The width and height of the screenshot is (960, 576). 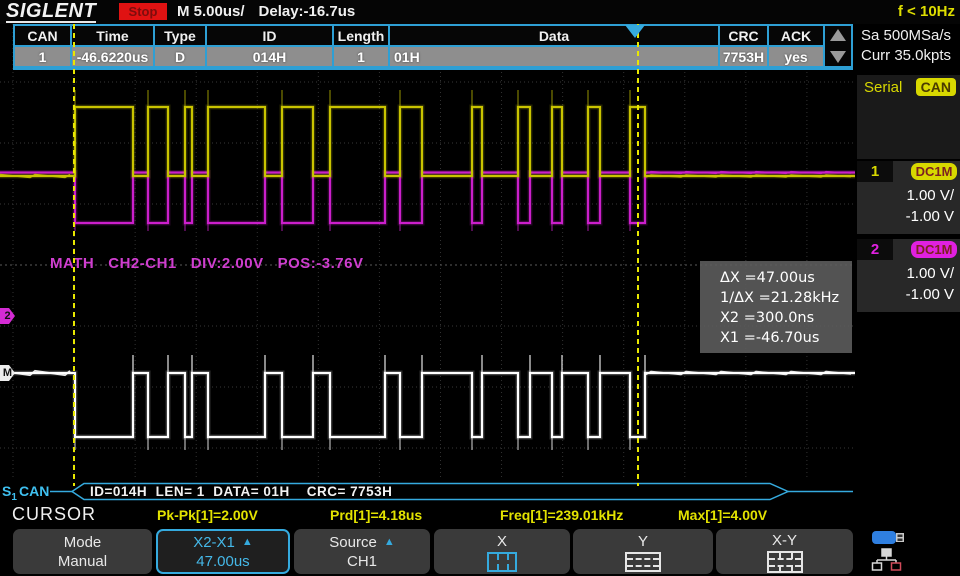 I want to click on cursor-x2-line, so click(x=638, y=255).